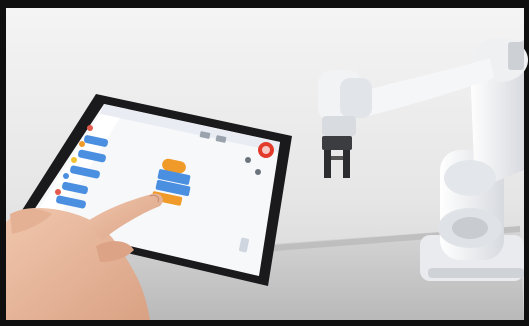  Describe the element at coordinates (470, 178) in the screenshot. I see `robot-elbow-joint` at that location.